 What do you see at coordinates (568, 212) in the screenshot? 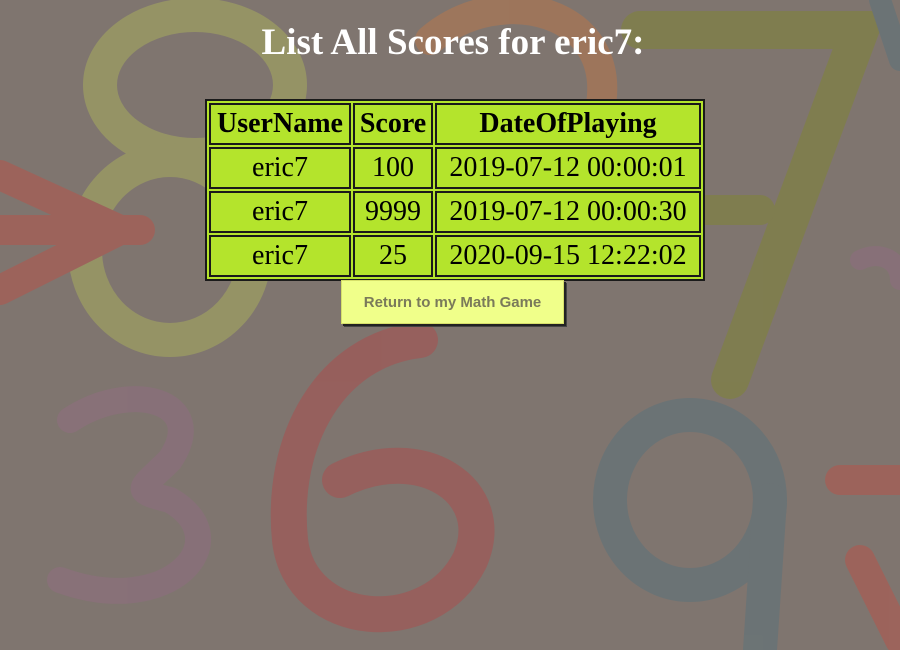
I see `cell-date: 2019-07-12 00:00:30` at bounding box center [568, 212].